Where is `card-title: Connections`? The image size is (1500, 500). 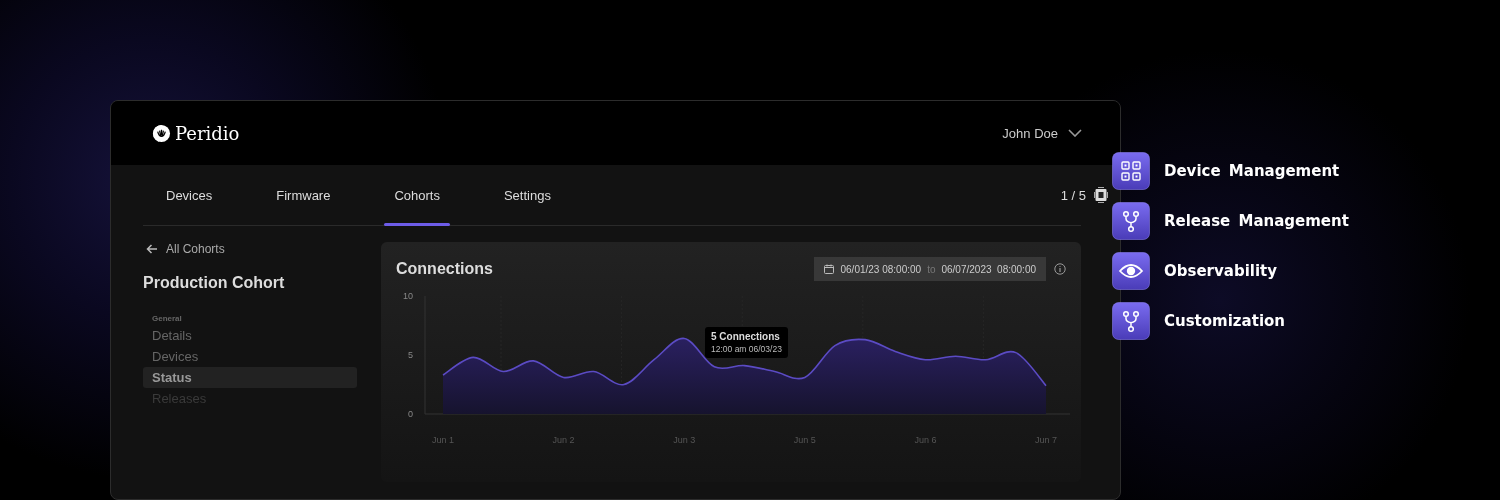
card-title: Connections is located at coordinates (444, 269).